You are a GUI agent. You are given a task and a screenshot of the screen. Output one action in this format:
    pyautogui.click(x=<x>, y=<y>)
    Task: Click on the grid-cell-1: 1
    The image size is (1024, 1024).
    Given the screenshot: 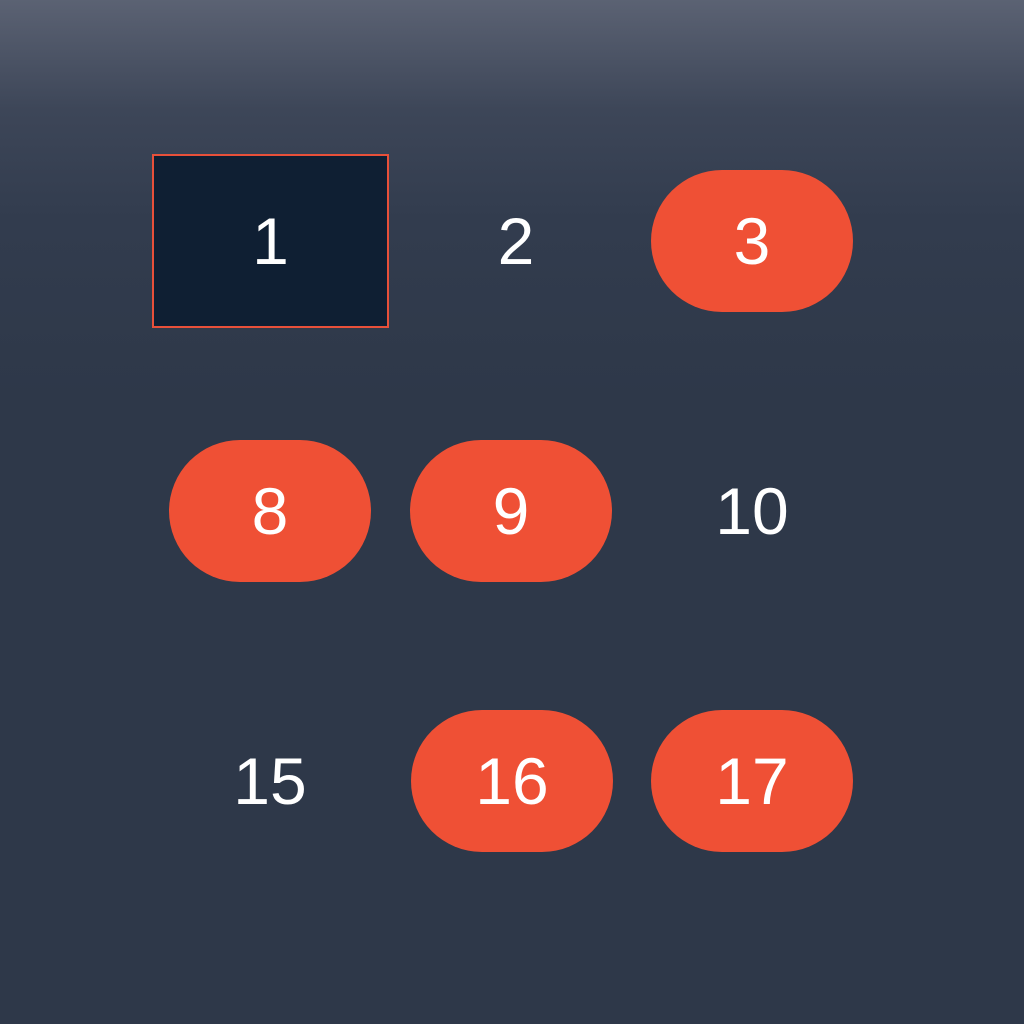 What is the action you would take?
    pyautogui.click(x=270, y=241)
    